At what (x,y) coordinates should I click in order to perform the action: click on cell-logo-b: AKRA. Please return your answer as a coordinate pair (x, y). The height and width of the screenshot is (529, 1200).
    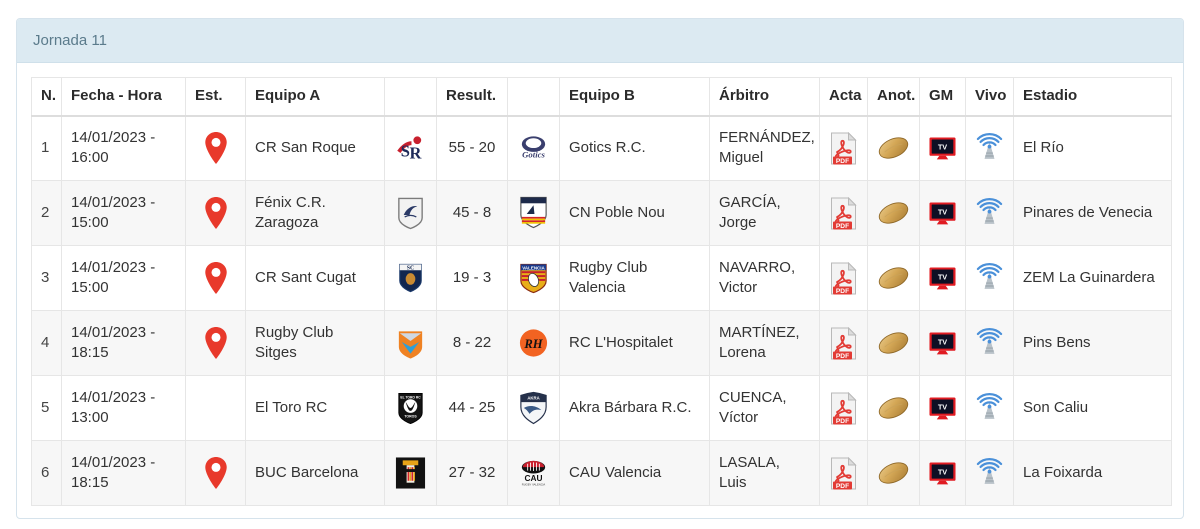
    Looking at the image, I should click on (533, 408).